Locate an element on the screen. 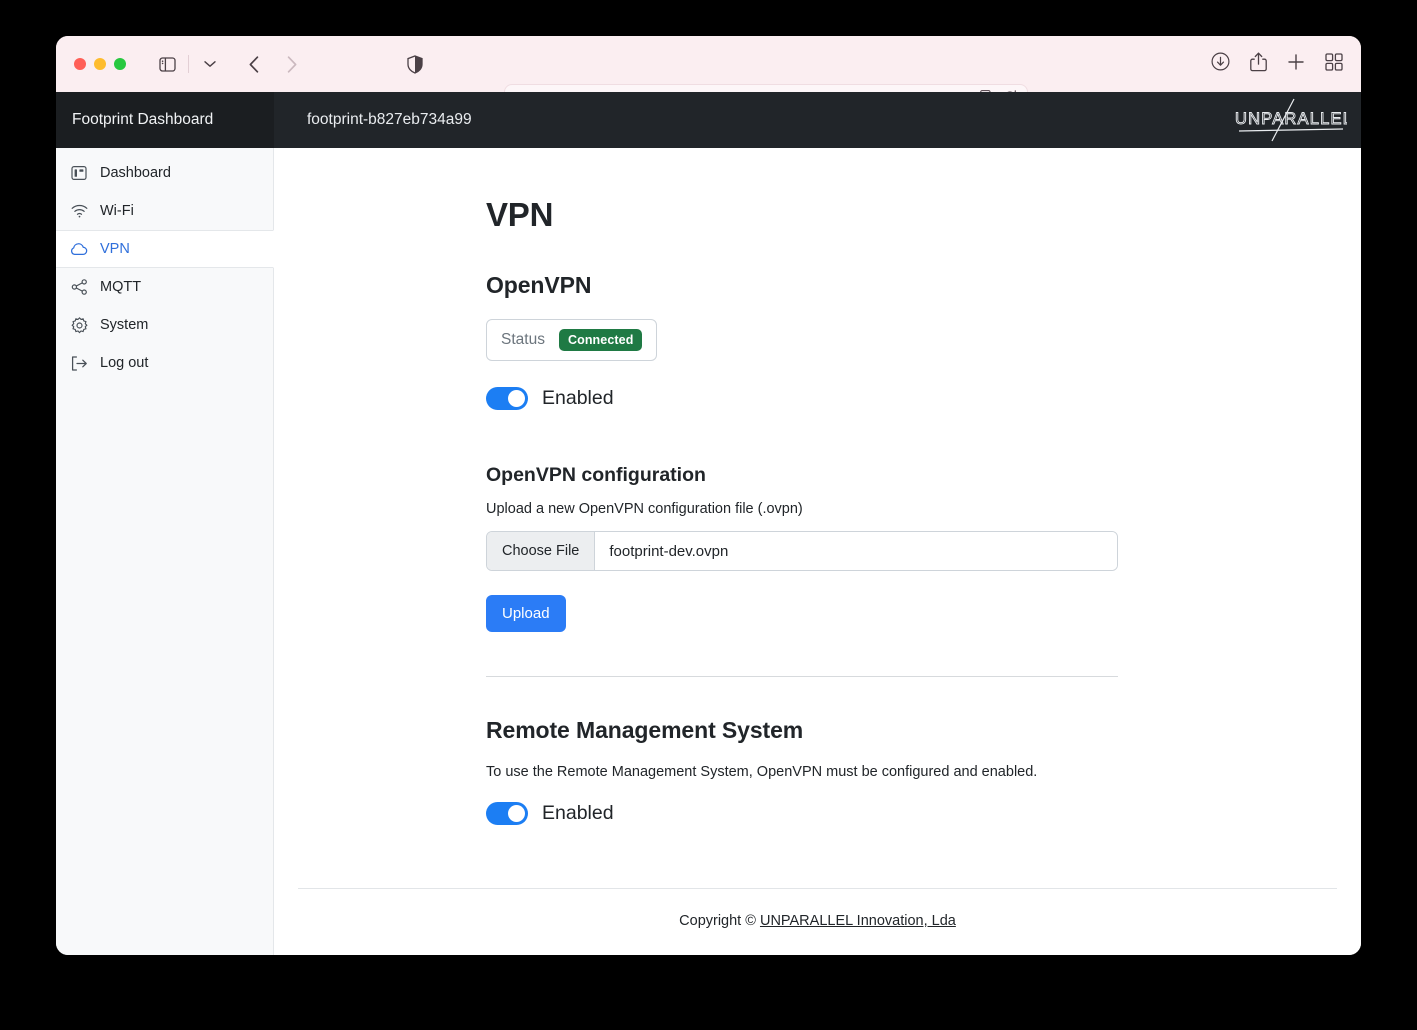 Image resolution: width=1417 pixels, height=1030 pixels. status-label: Status is located at coordinates (523, 339).